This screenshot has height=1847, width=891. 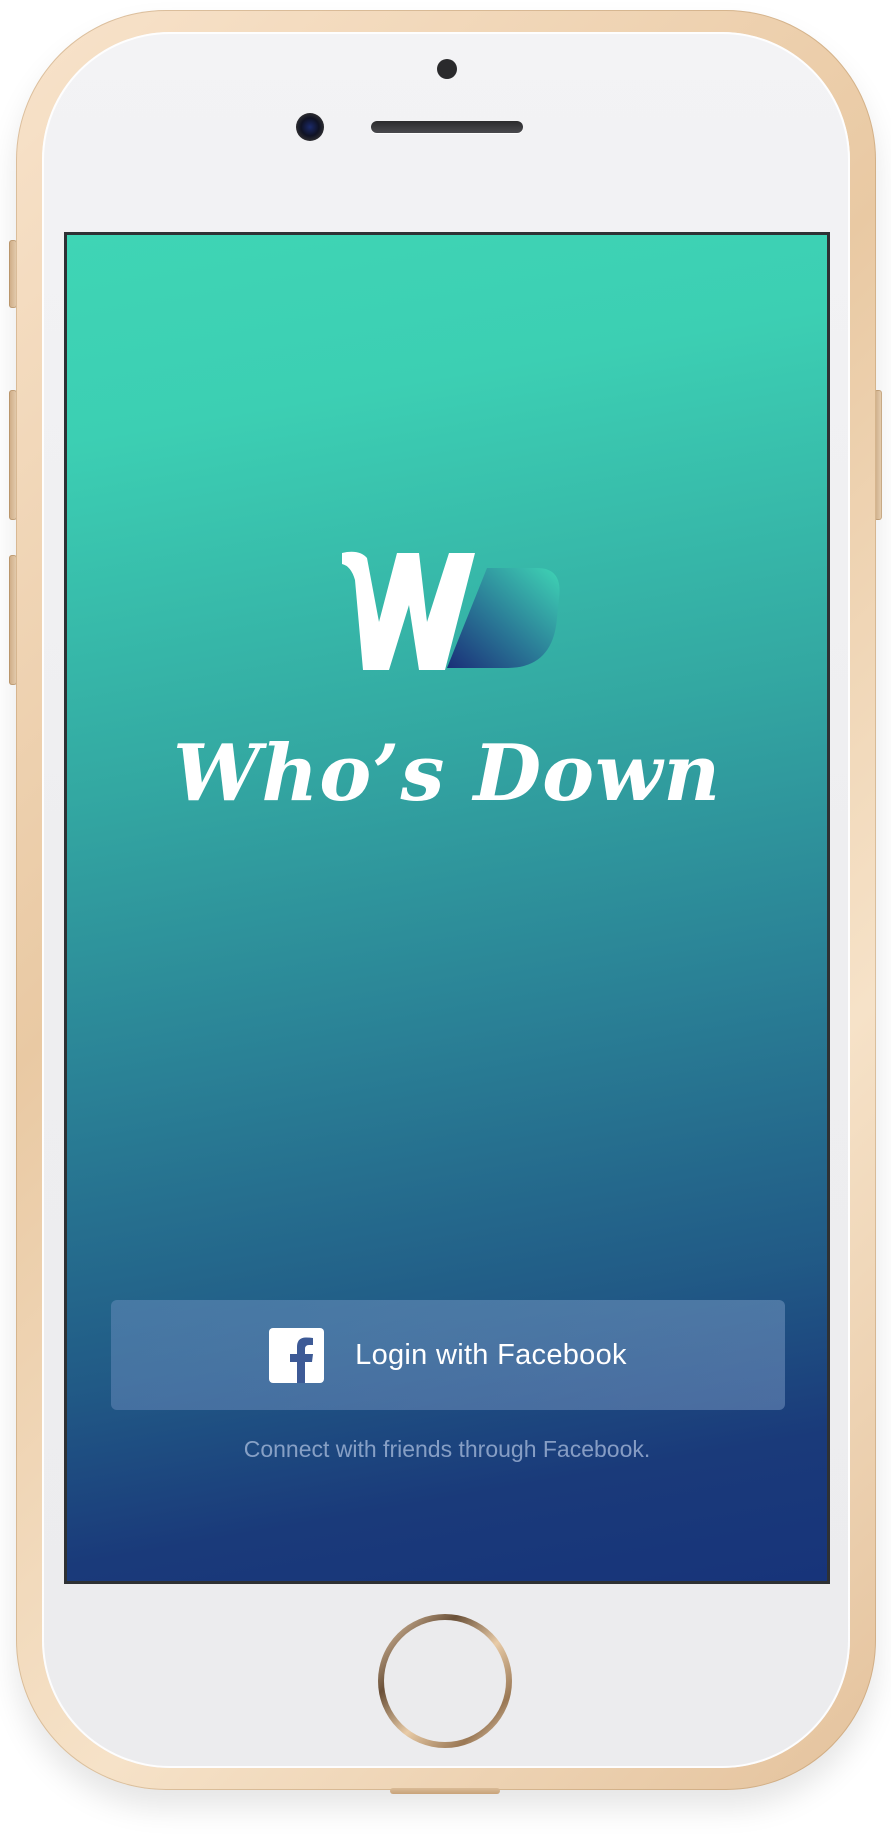 I want to click on lightning-port, so click(x=445, y=1791).